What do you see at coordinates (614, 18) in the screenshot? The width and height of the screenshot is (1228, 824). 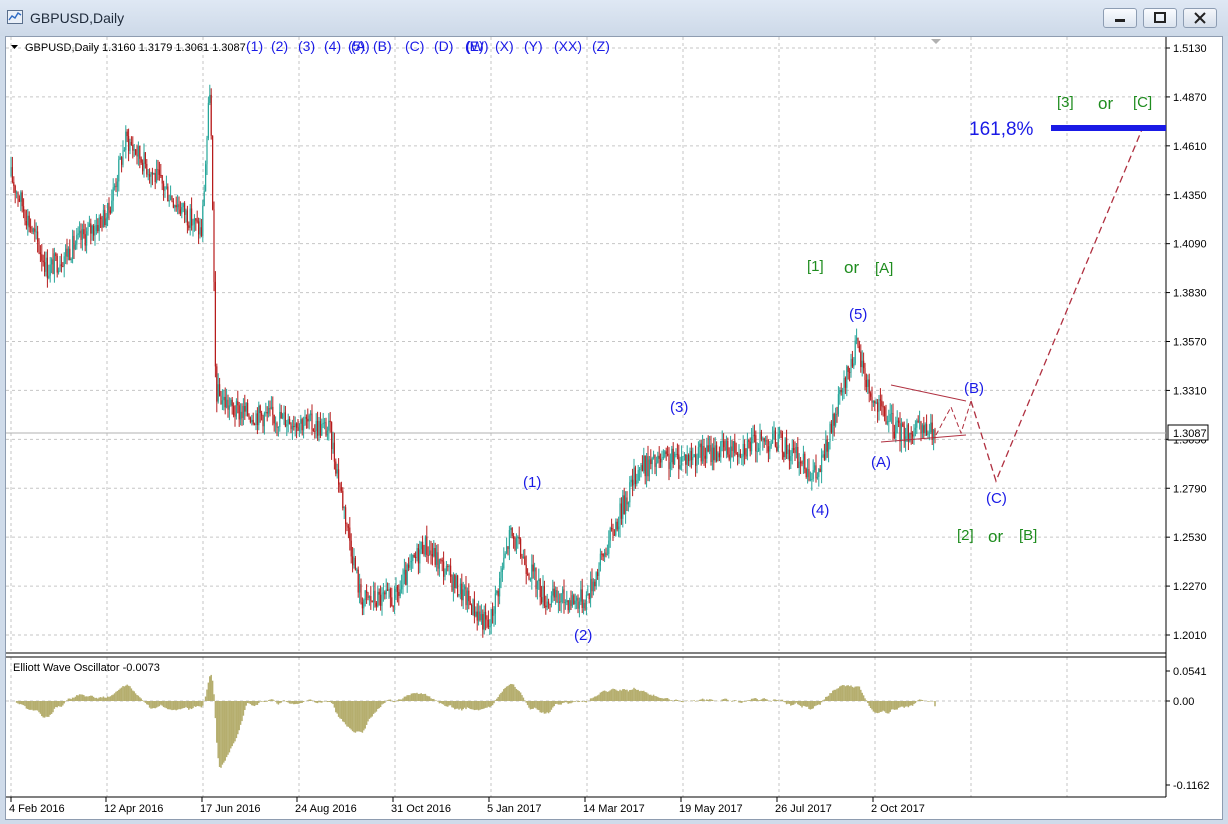 I see `title-bar: GBPUSD,Daily` at bounding box center [614, 18].